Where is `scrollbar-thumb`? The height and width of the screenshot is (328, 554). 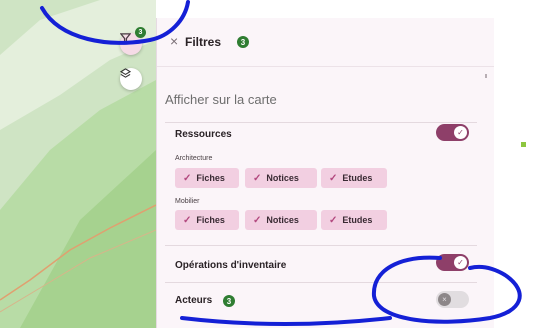
scrollbar-thumb is located at coordinates (486, 76).